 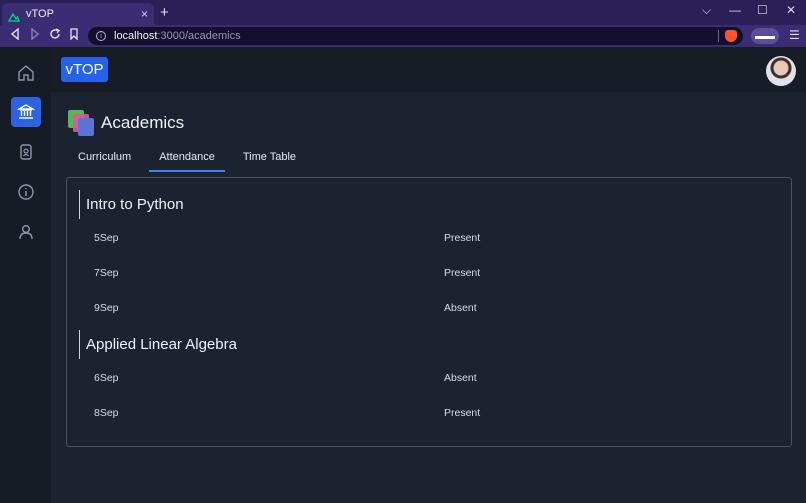 What do you see at coordinates (25, 275) in the screenshot?
I see `app-sidebar` at bounding box center [25, 275].